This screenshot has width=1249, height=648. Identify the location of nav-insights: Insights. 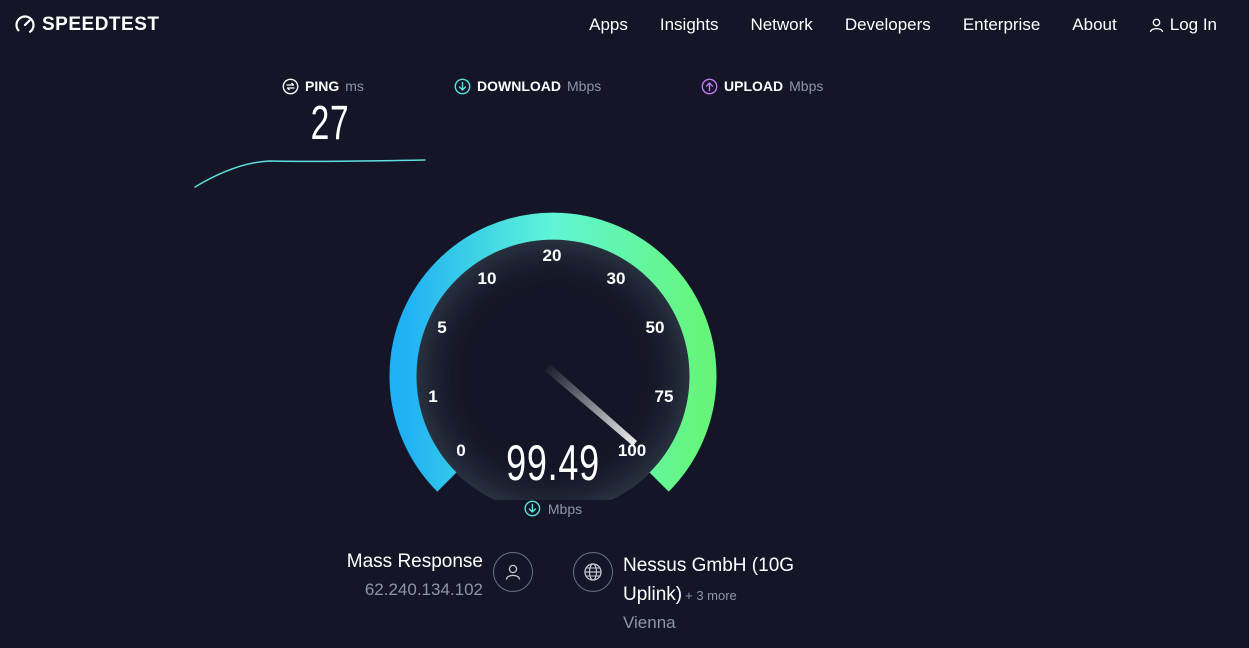
(689, 25).